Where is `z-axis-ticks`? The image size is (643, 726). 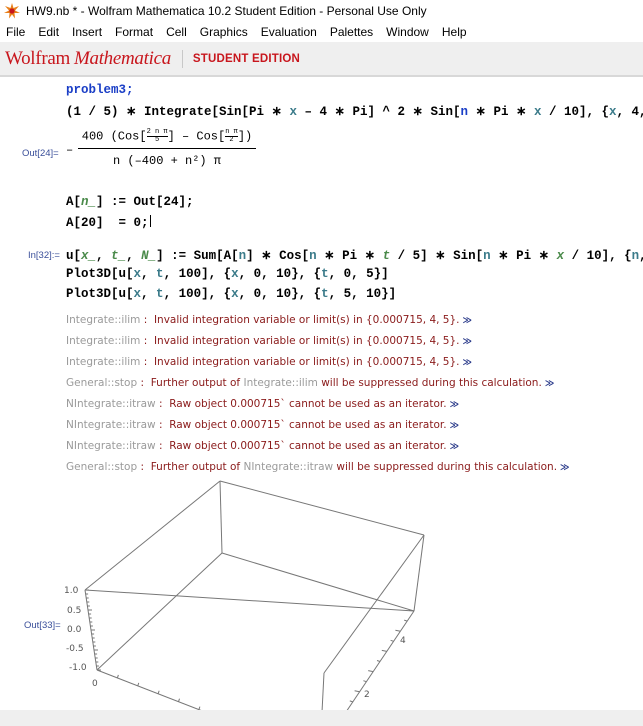
z-axis-ticks is located at coordinates (93, 630).